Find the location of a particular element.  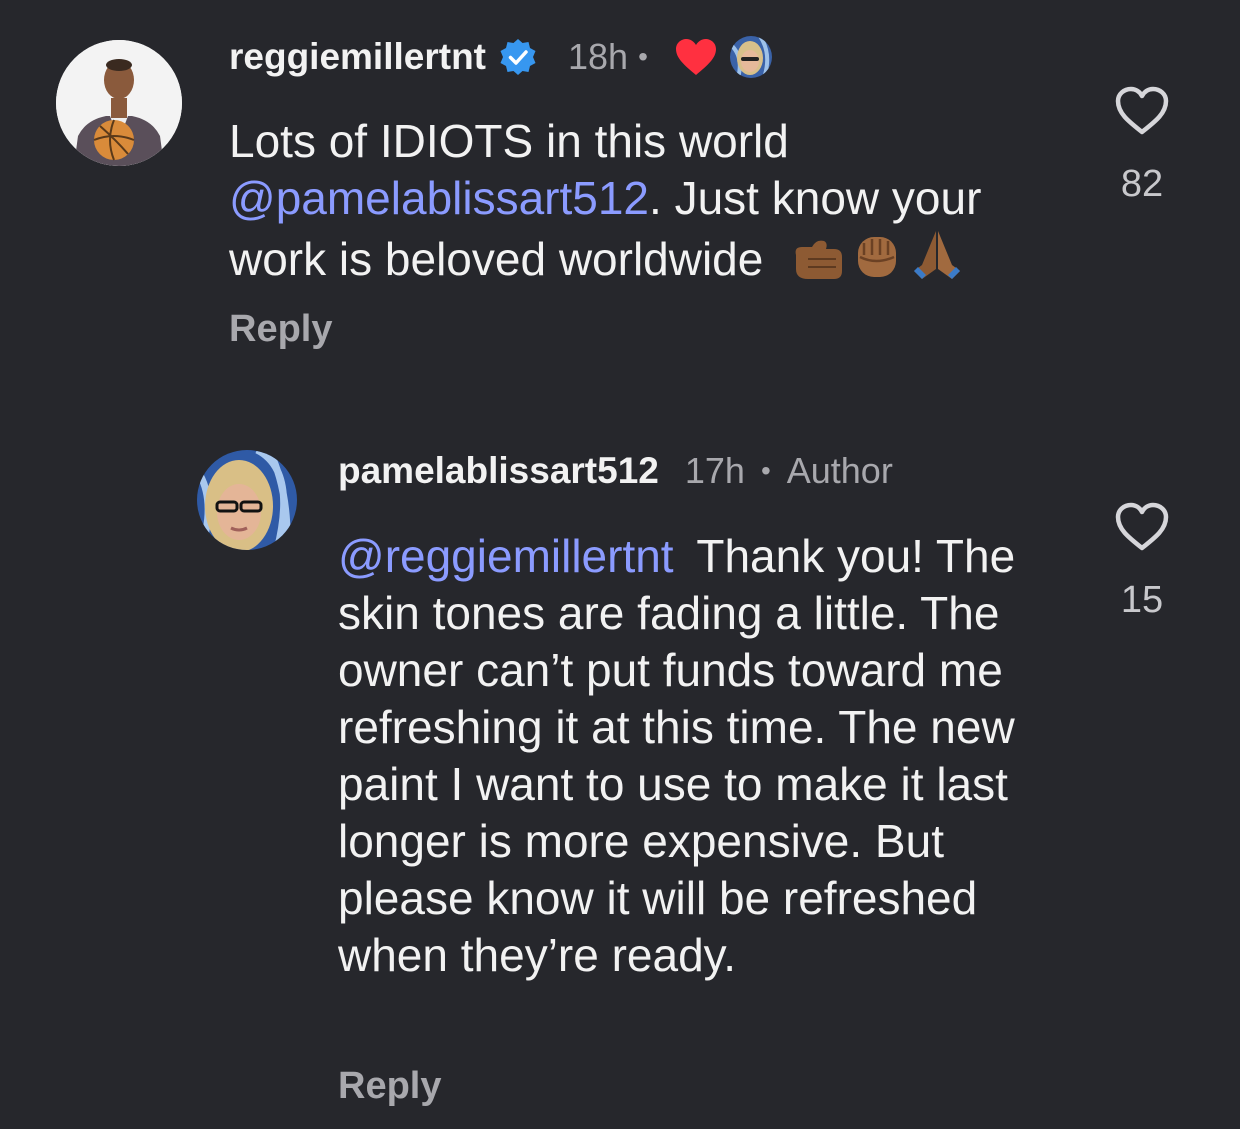

avatar-pamelablissart512 is located at coordinates (247, 500).